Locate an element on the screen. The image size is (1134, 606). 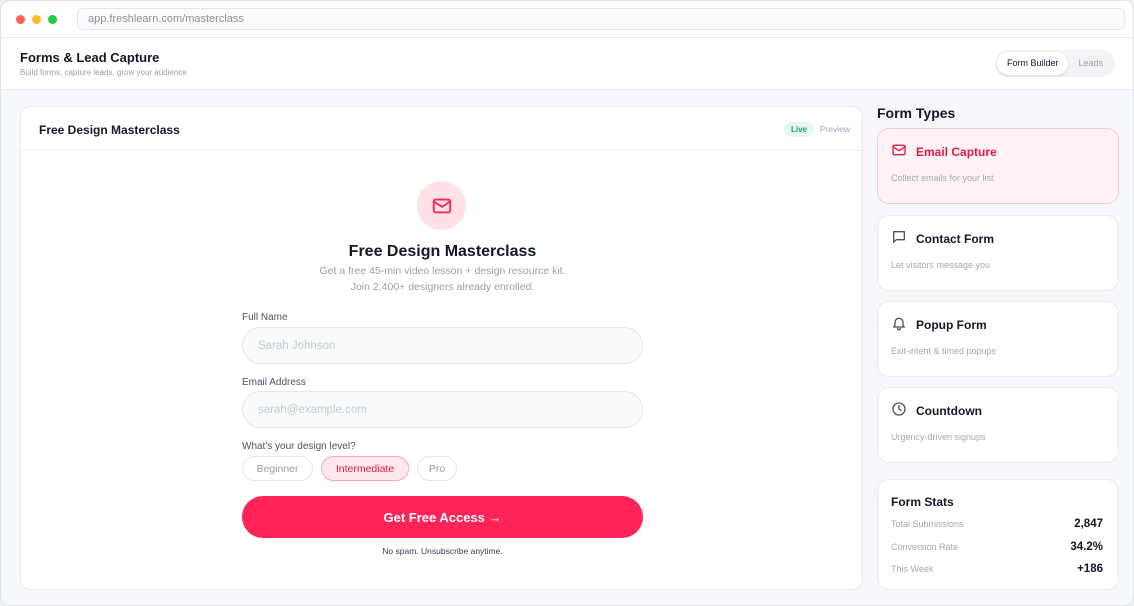
form-type-name: Popup Form is located at coordinates (951, 325).